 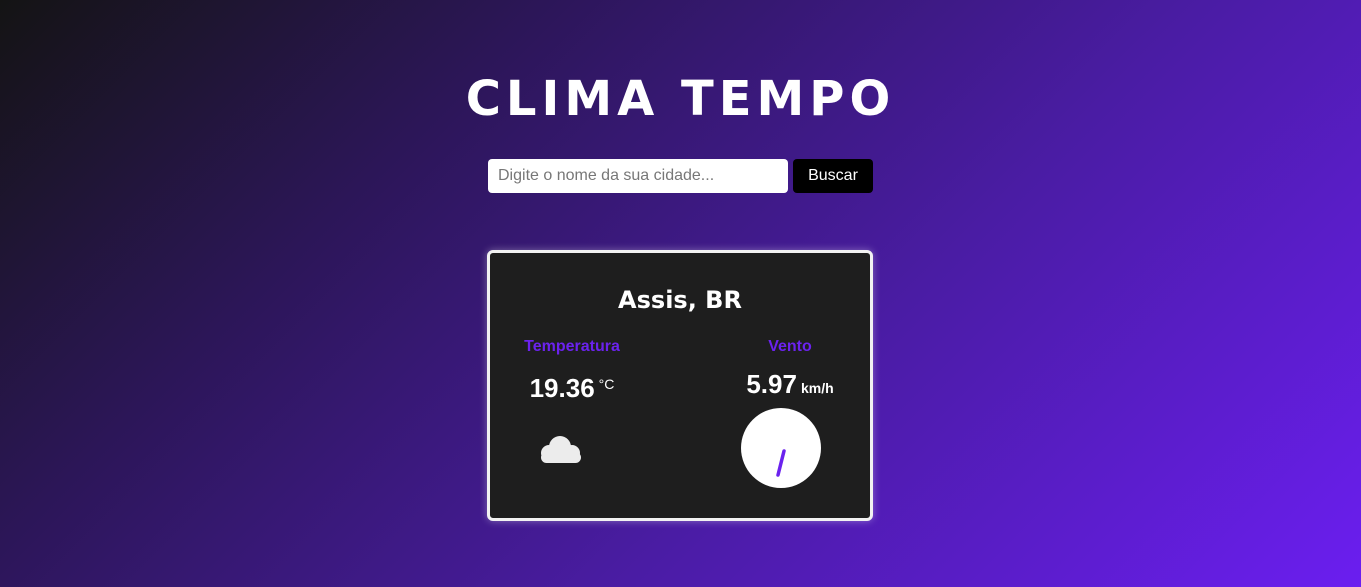 I want to click on wind-unit: km/h, so click(x=817, y=388).